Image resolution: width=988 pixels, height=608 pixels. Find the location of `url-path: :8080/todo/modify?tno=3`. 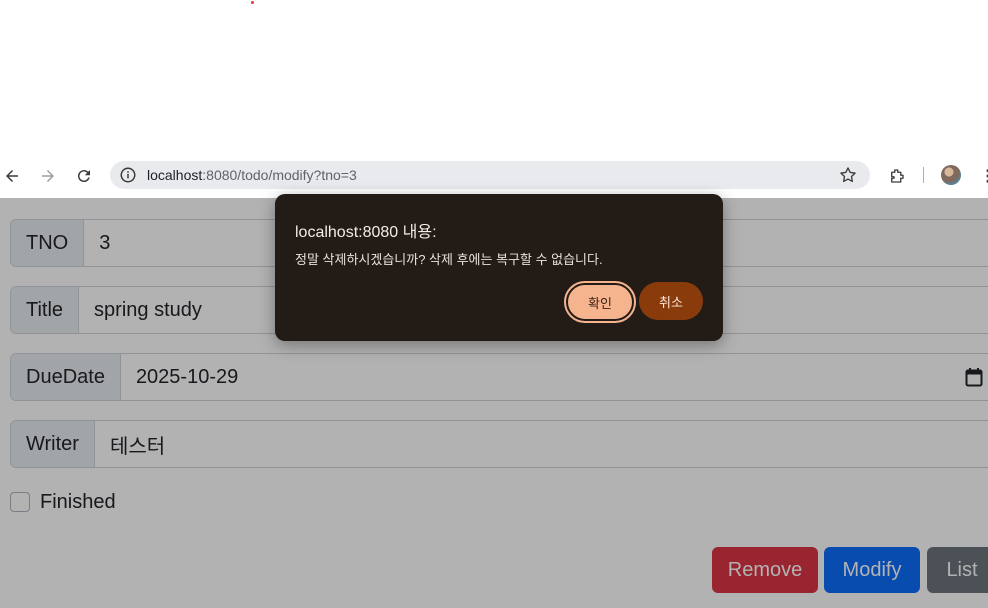

url-path: :8080/todo/modify?tno=3 is located at coordinates (279, 175).